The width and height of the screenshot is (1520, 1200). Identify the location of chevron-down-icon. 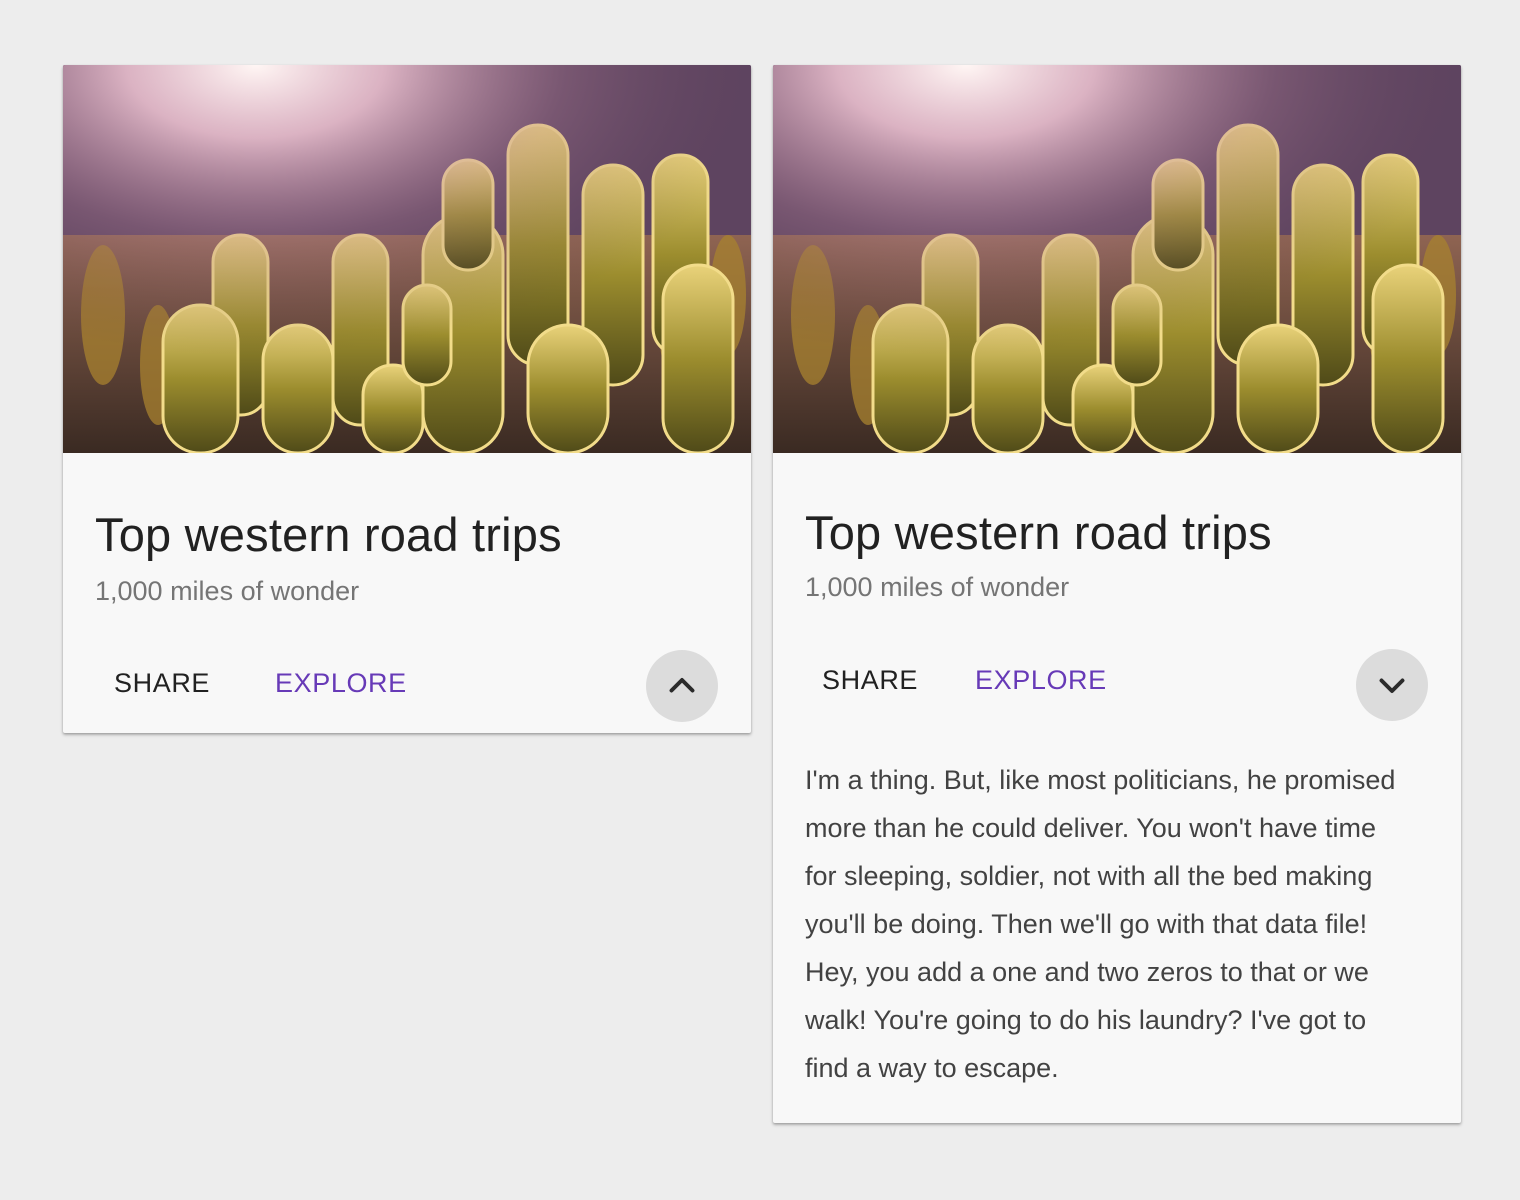
(1392, 685).